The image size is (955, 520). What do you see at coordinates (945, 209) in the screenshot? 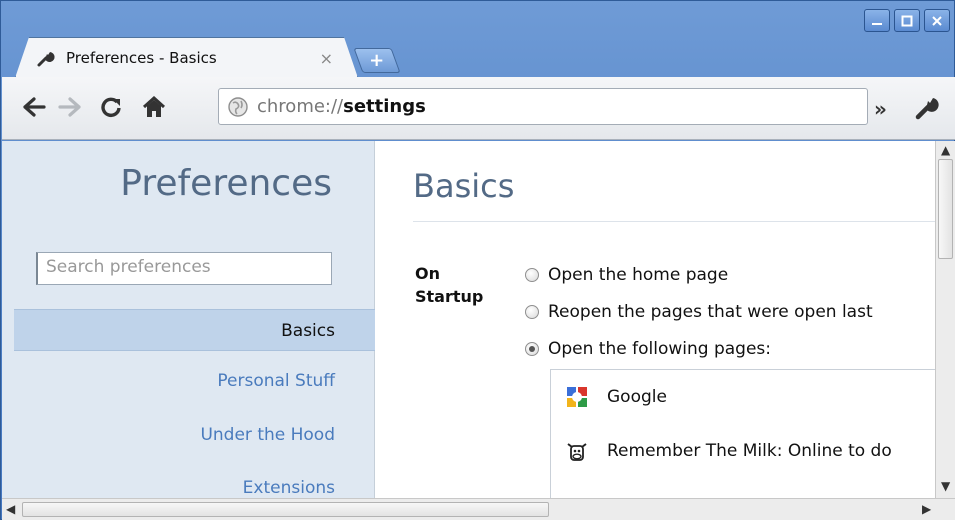
I see `vertical-scroll-thumb` at bounding box center [945, 209].